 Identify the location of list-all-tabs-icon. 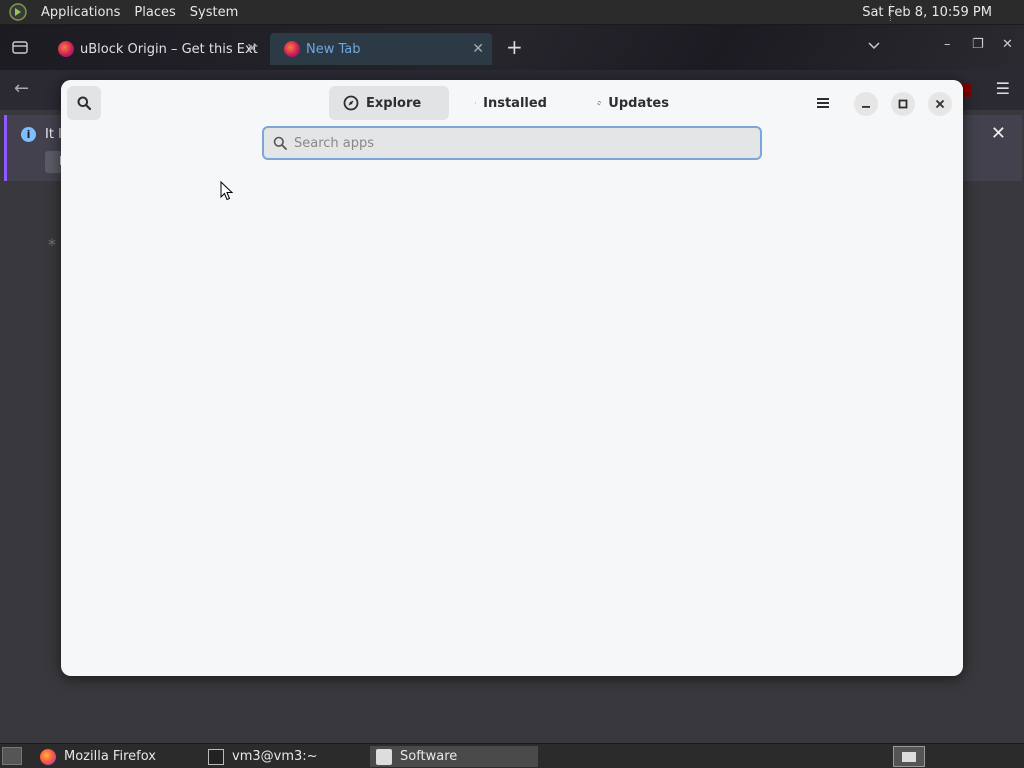
(20, 47).